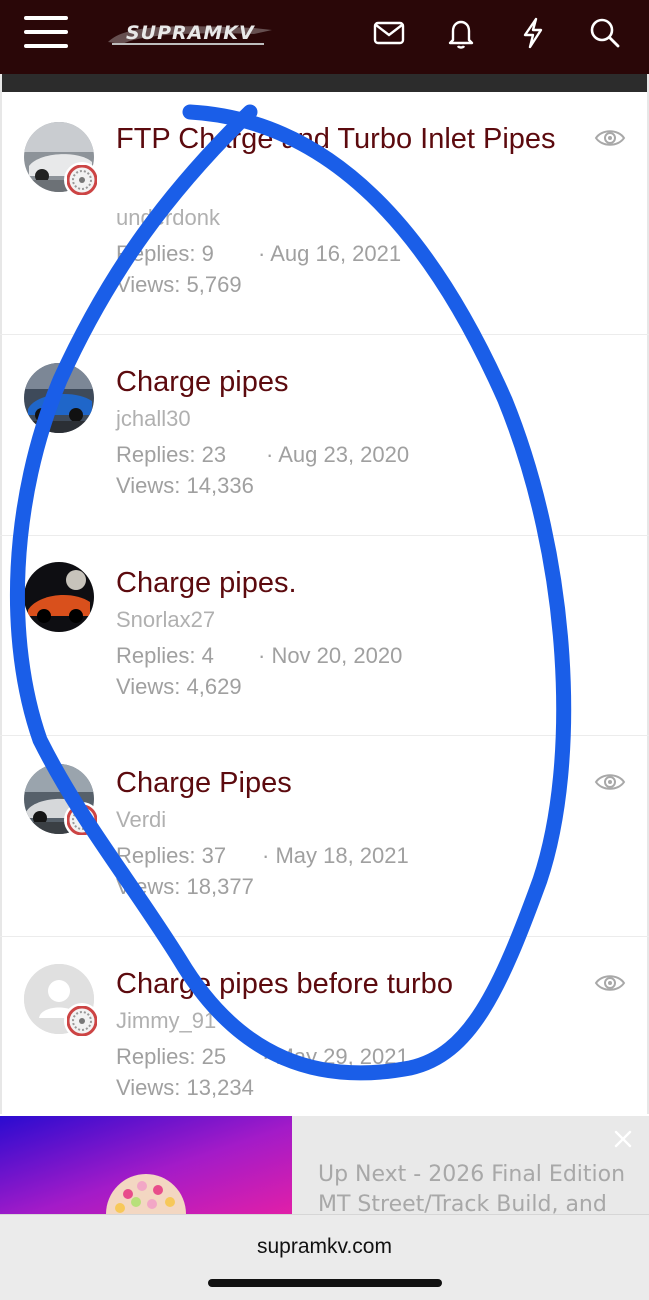 This screenshot has width=649, height=1300. Describe the element at coordinates (146, 1165) in the screenshot. I see `ad-thumbnail` at that location.